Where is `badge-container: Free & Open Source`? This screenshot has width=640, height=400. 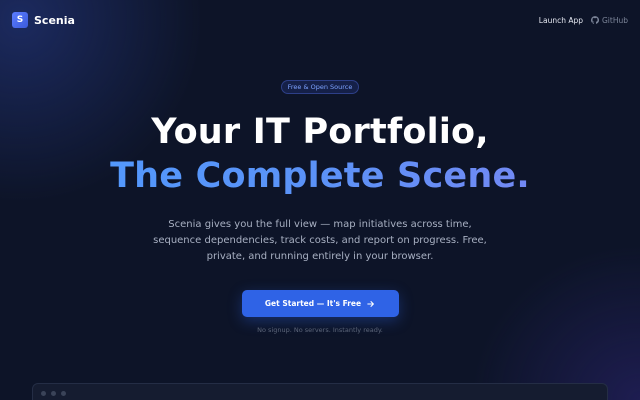
badge-container: Free & Open Source is located at coordinates (320, 87).